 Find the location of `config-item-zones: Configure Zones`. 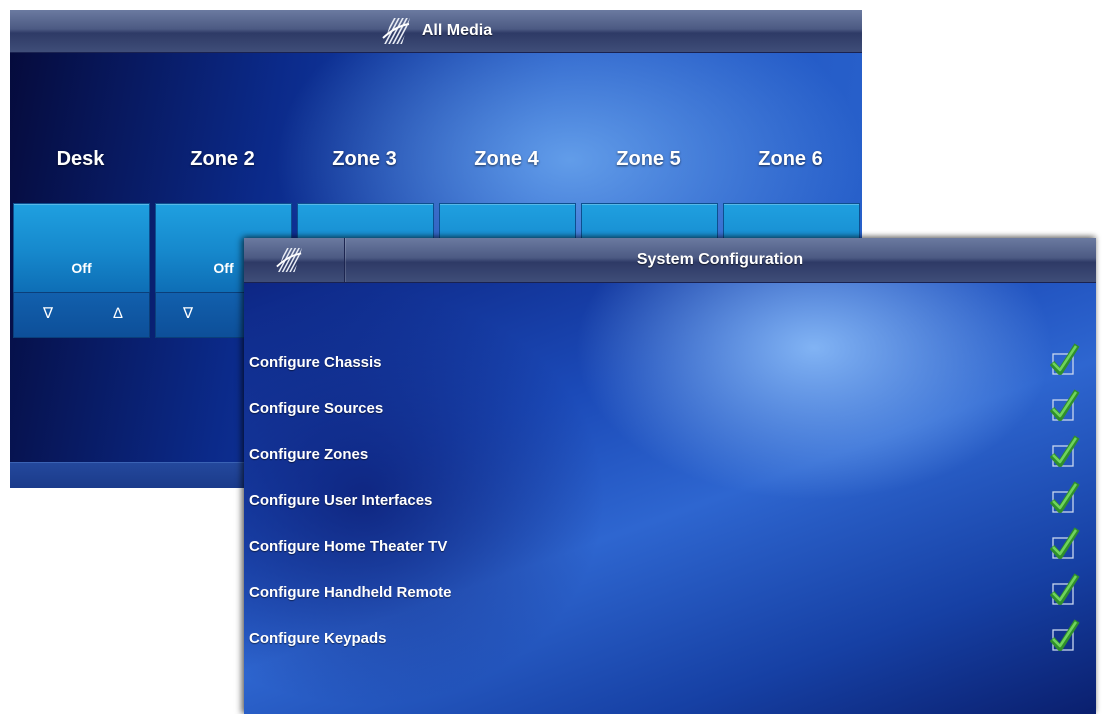

config-item-zones: Configure Zones is located at coordinates (670, 453).